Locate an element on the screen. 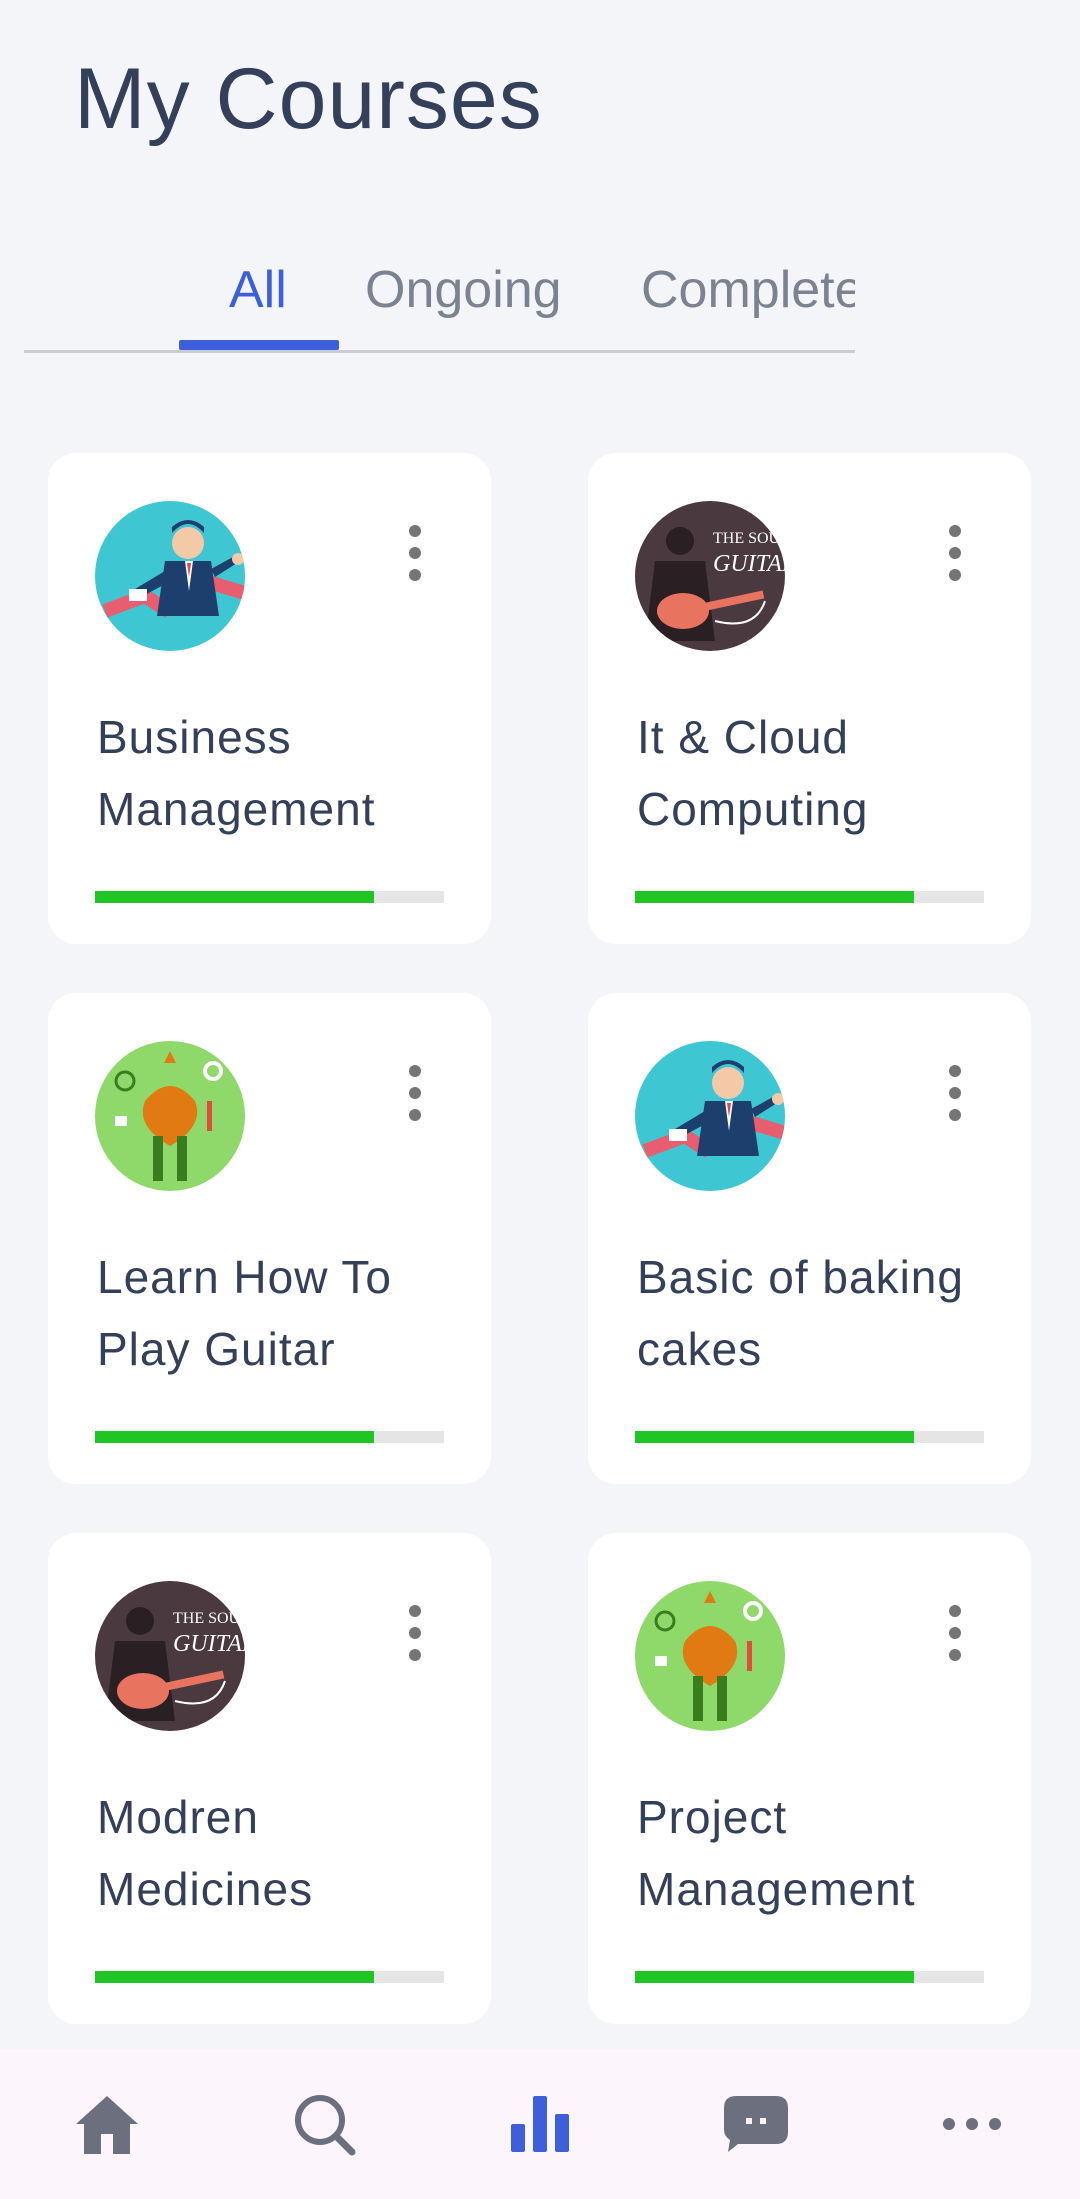 The height and width of the screenshot is (2199, 1080). more-horizontal-icon is located at coordinates (972, 2124).